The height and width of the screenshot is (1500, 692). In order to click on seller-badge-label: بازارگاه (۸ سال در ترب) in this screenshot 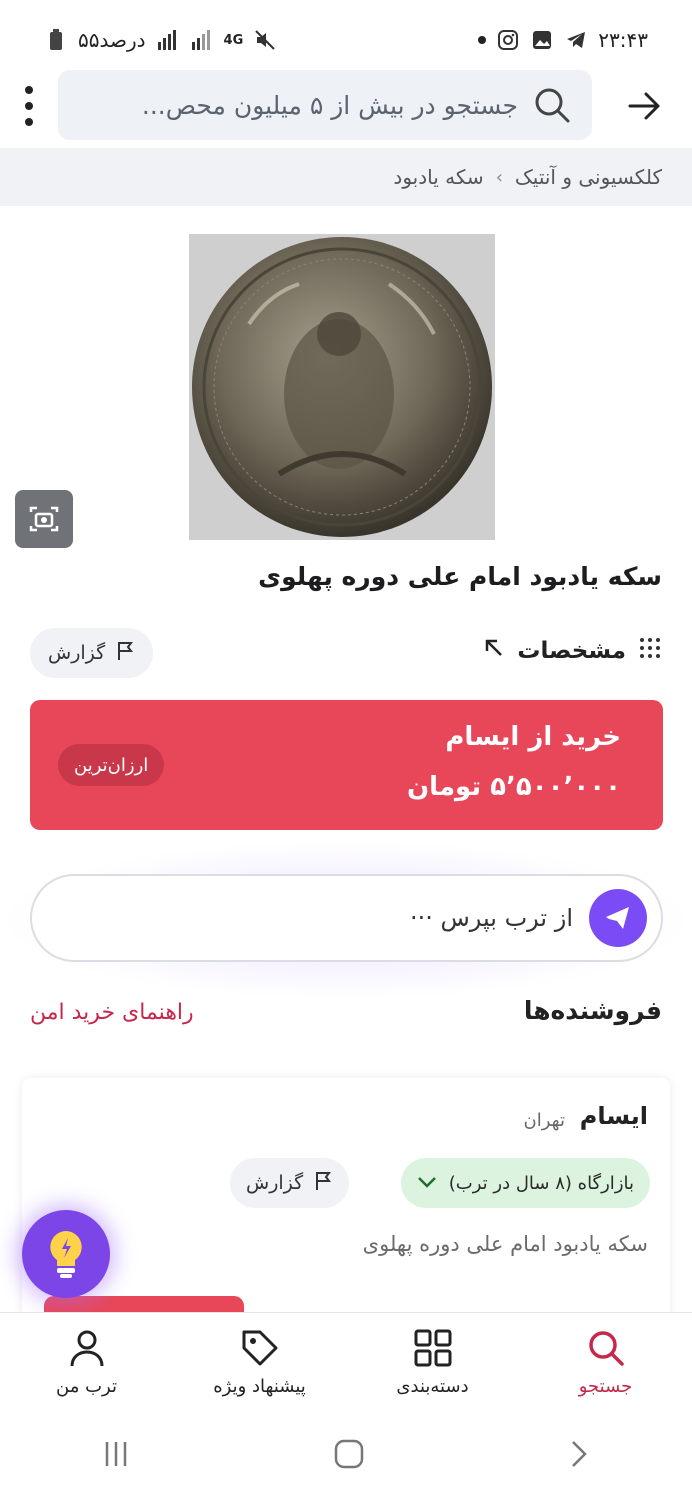, I will do `click(541, 1183)`.